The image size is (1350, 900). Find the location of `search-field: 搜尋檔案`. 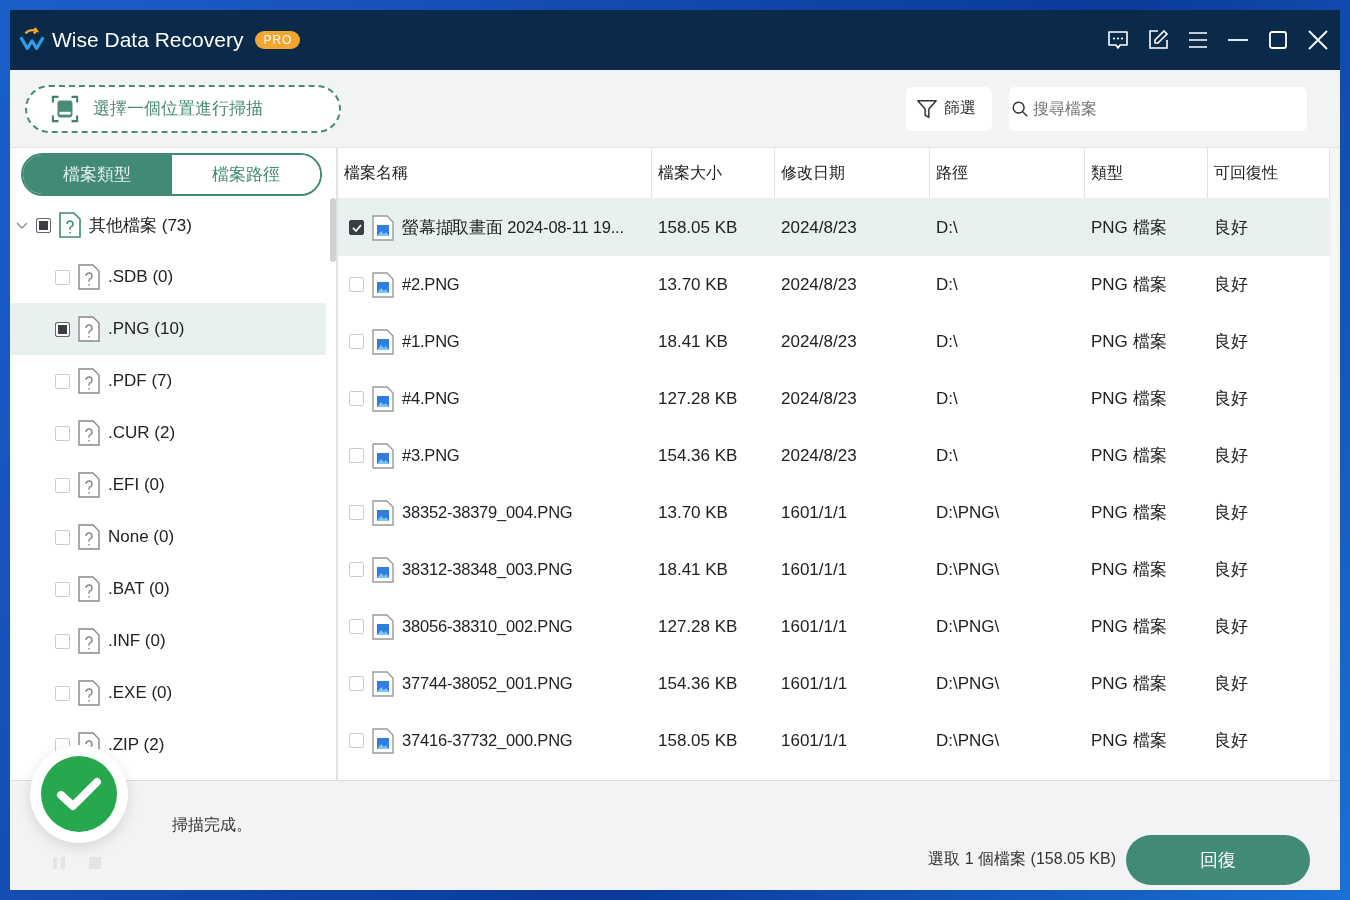

search-field: 搜尋檔案 is located at coordinates (1158, 108).